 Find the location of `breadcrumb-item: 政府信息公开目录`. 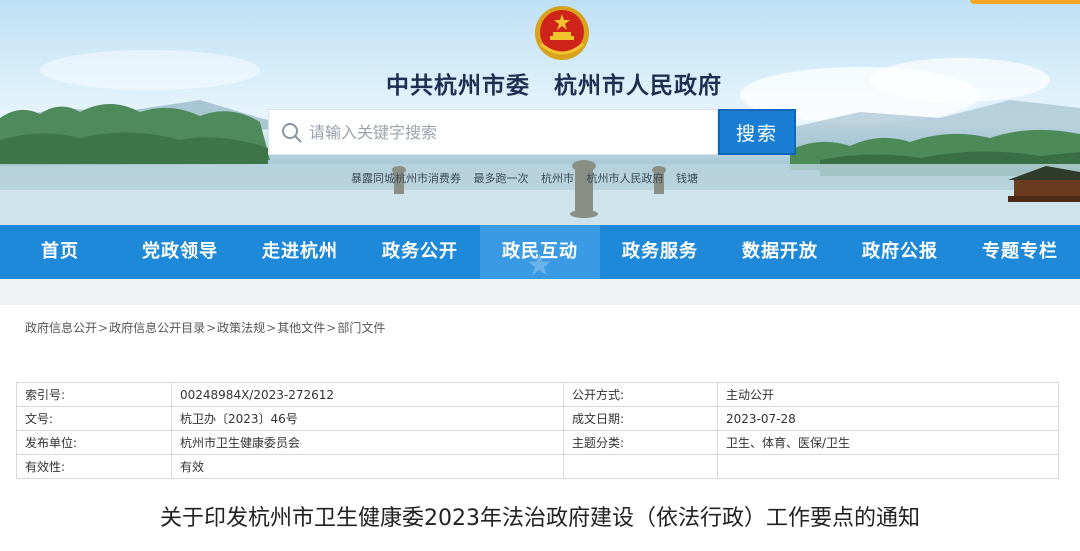

breadcrumb-item: 政府信息公开目录 is located at coordinates (157, 328).